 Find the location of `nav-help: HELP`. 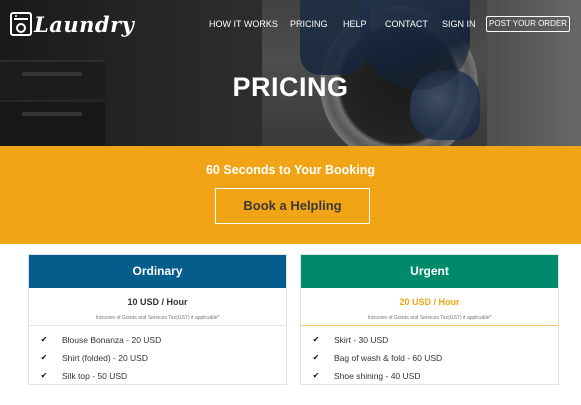

nav-help: HELP is located at coordinates (355, 24).